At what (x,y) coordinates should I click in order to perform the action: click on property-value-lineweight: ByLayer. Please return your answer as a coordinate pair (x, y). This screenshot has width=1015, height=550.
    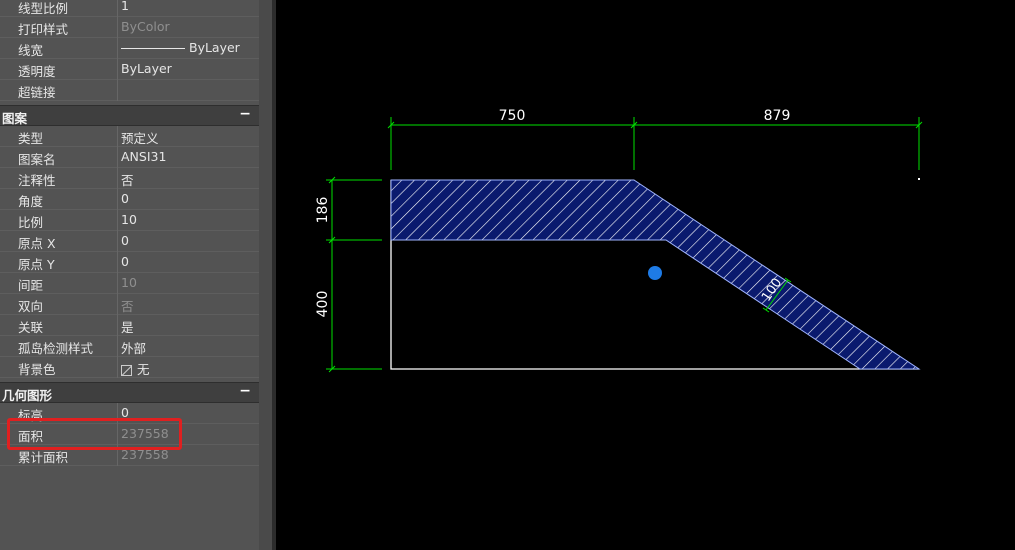
    Looking at the image, I should click on (180, 47).